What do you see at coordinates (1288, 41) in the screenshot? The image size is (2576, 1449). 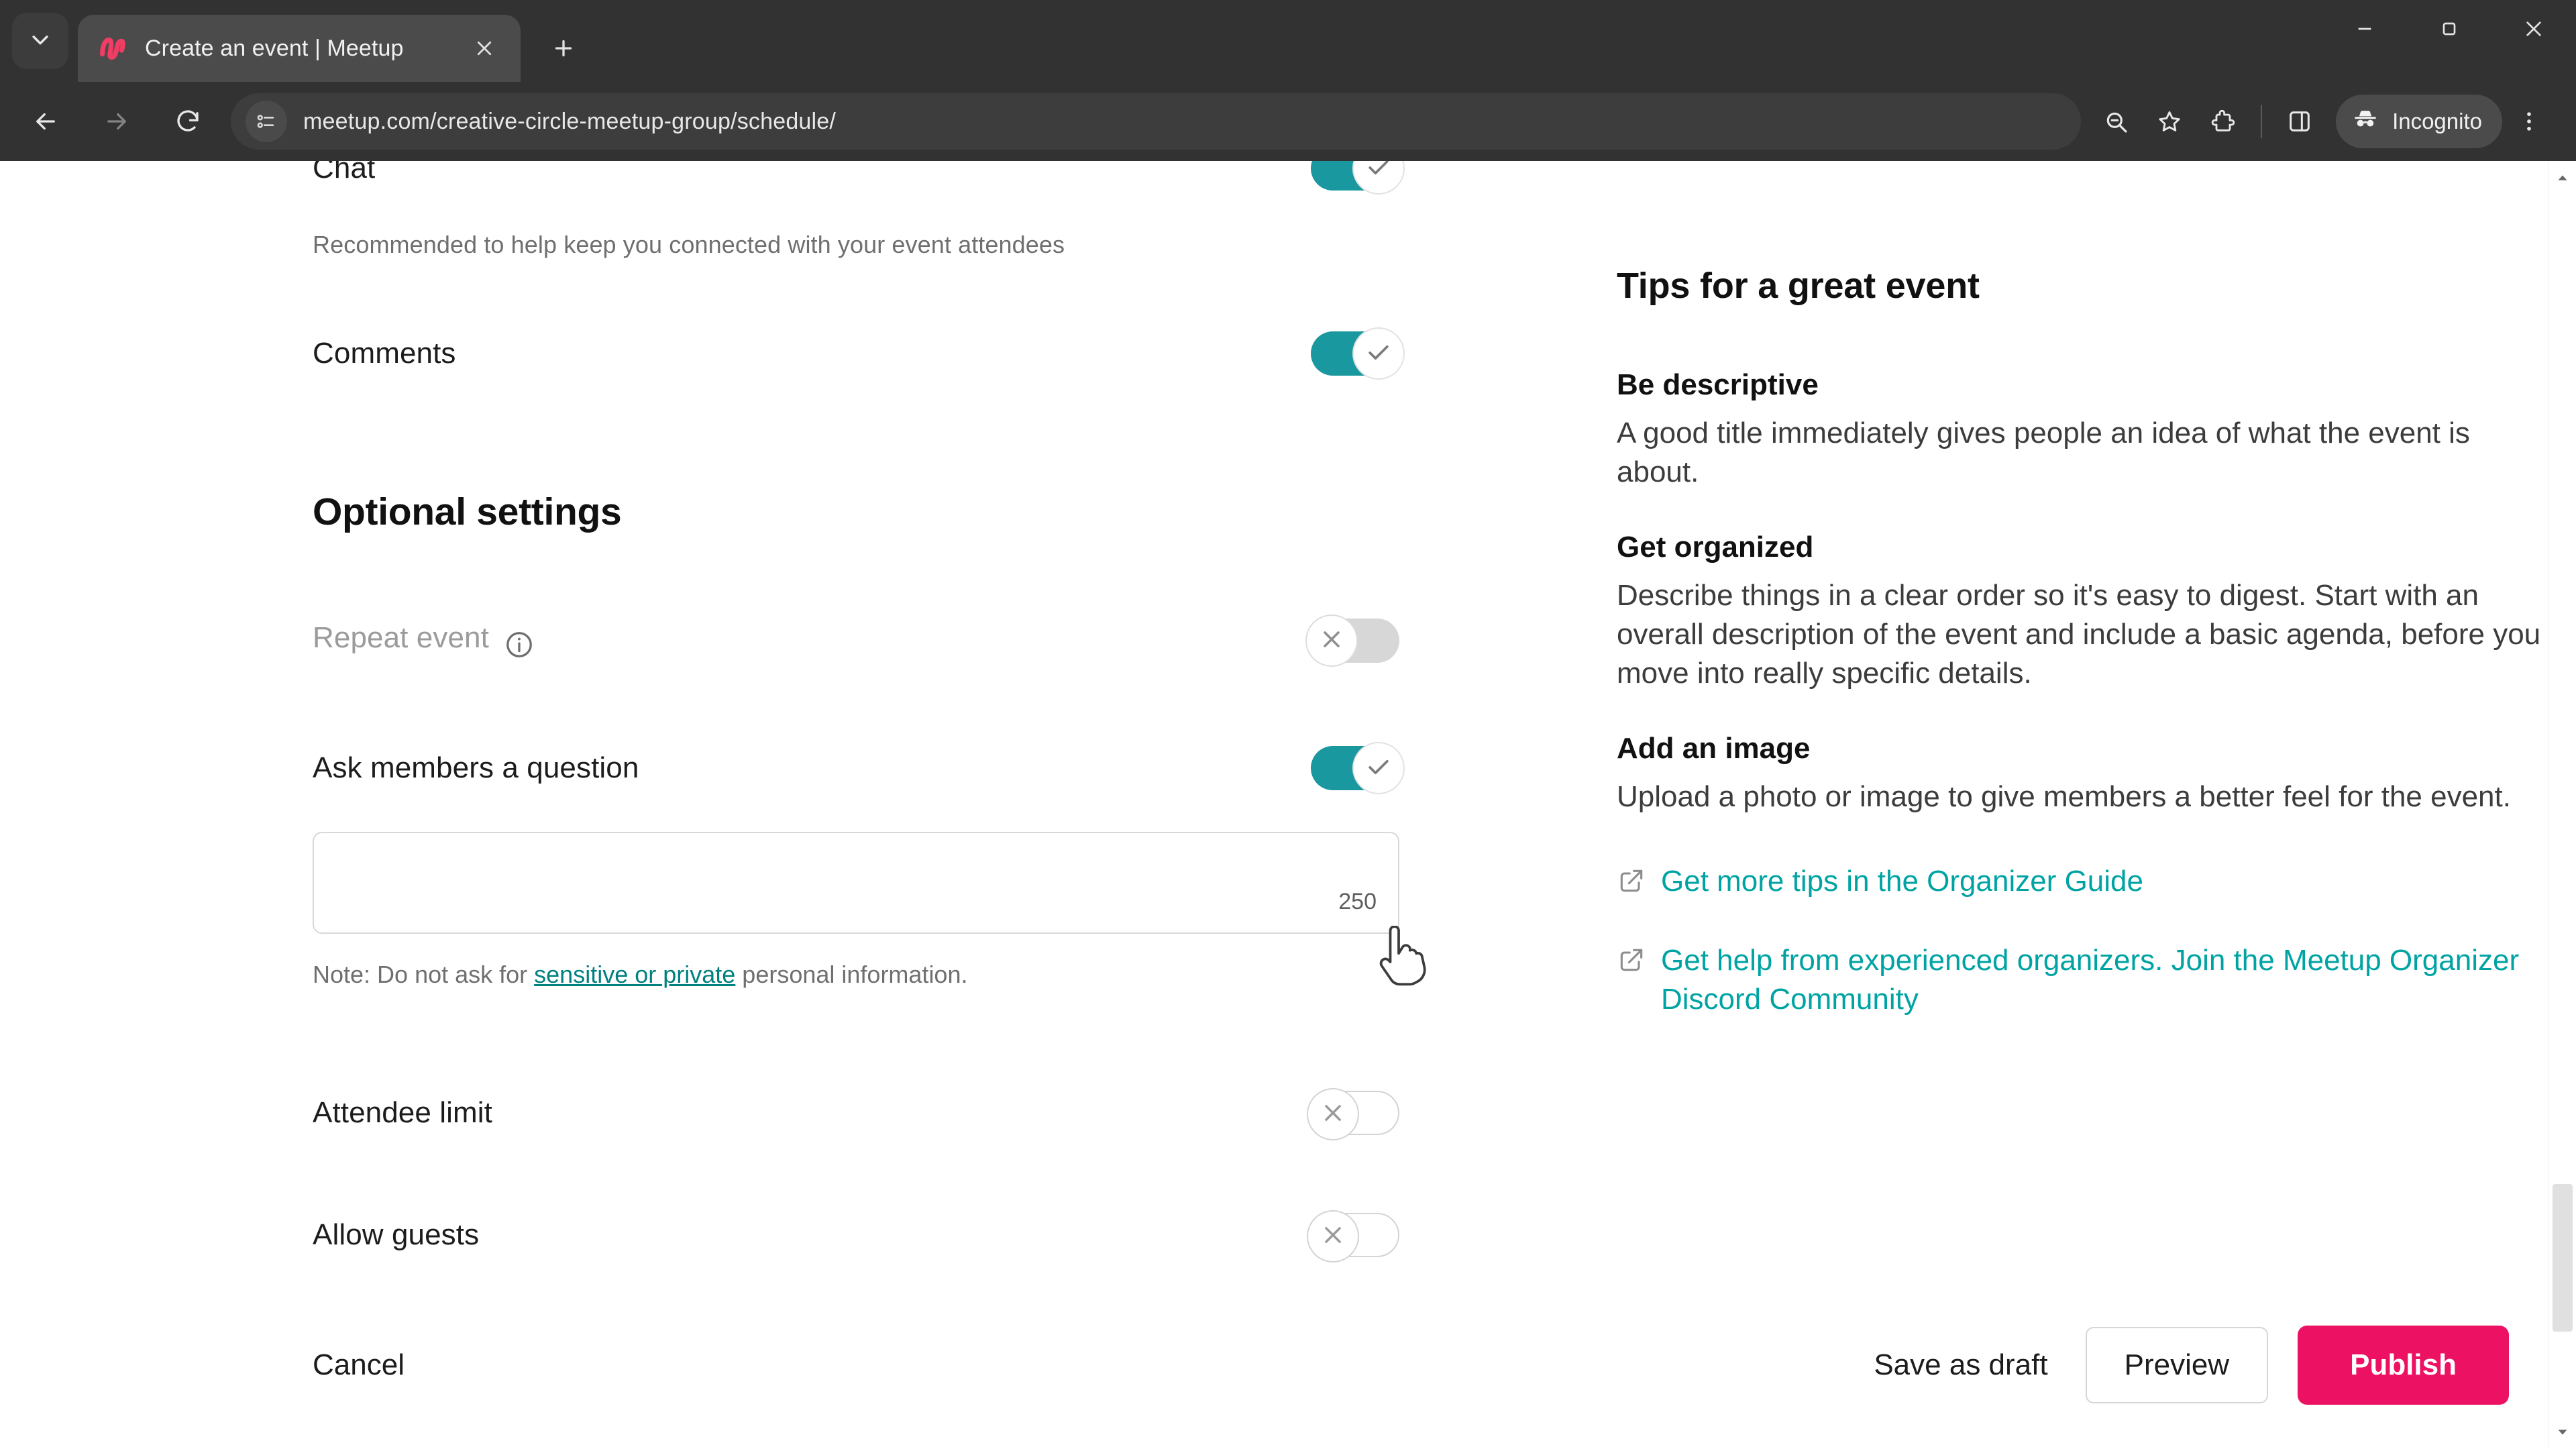 I see `tab-strip: Create an event | Meetup` at bounding box center [1288, 41].